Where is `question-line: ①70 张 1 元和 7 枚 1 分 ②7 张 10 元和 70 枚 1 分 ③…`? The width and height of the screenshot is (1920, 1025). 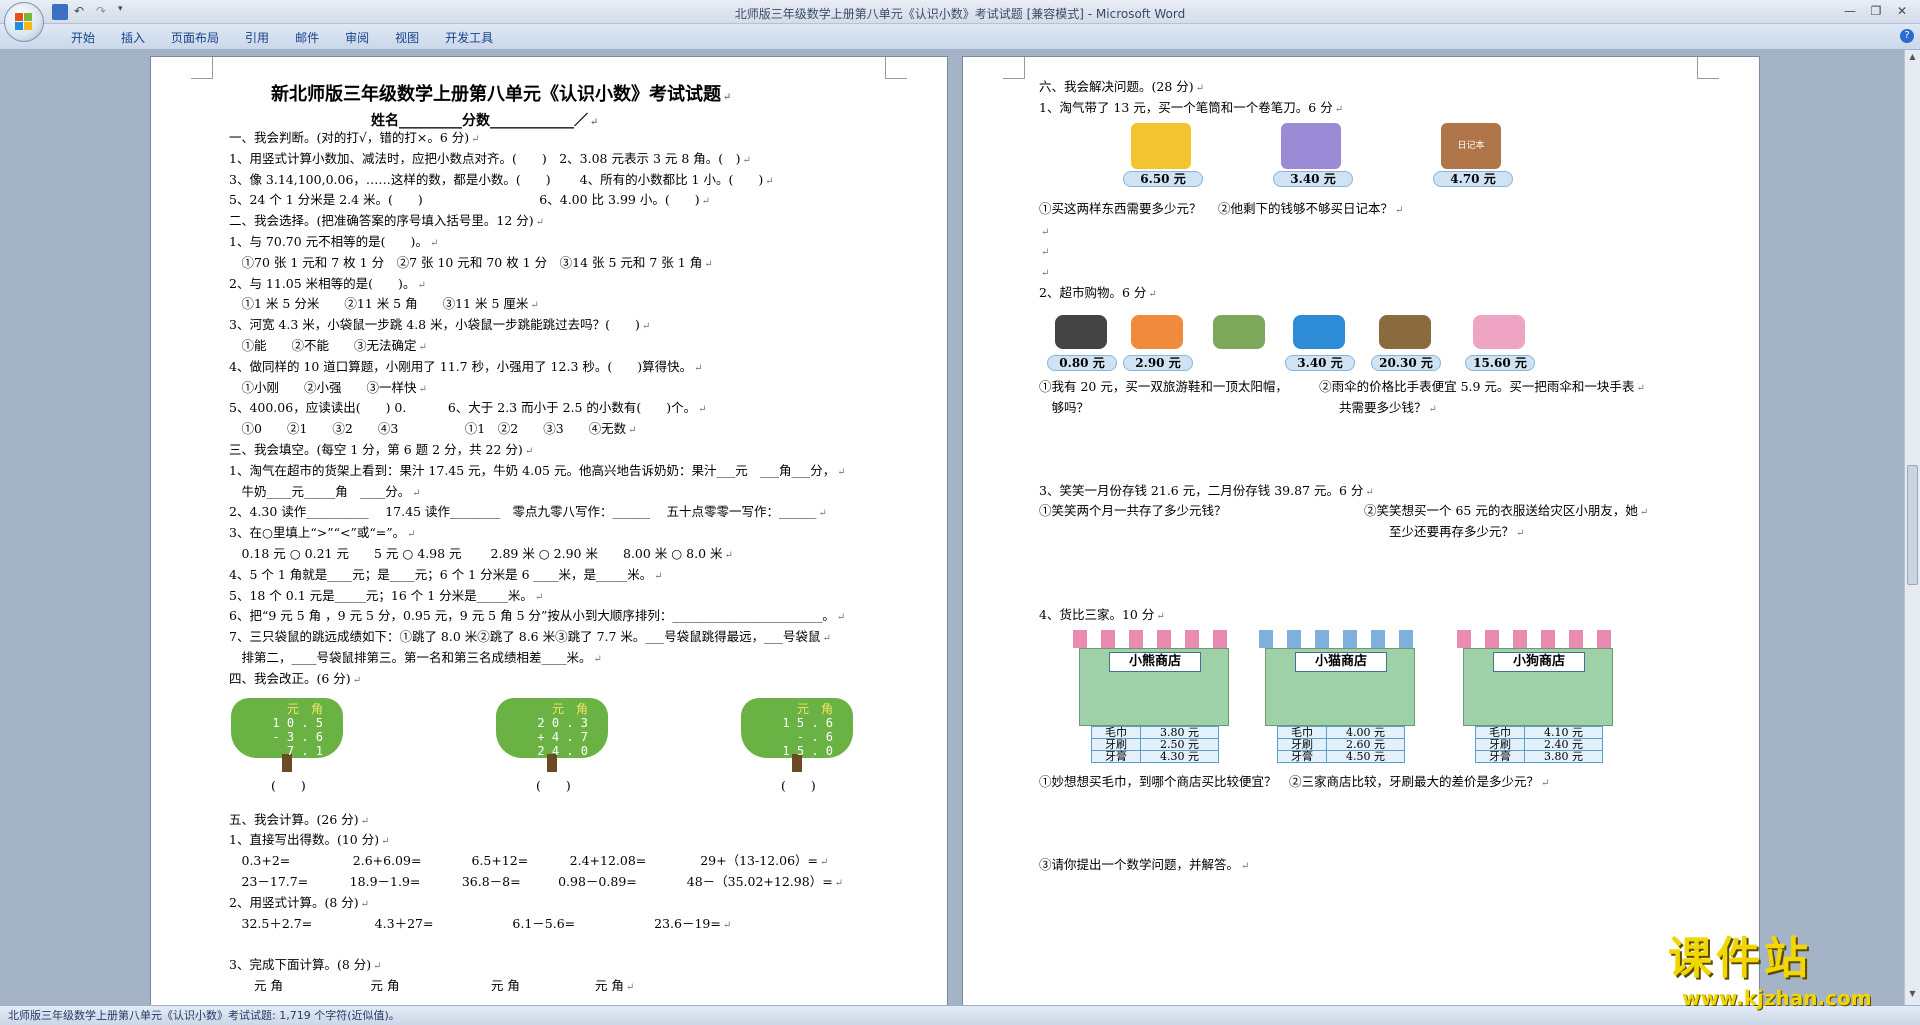 question-line: ①70 张 1 元和 7 枚 1 分 ②7 张 10 元和 70 枚 1 分 ③… is located at coordinates (471, 262).